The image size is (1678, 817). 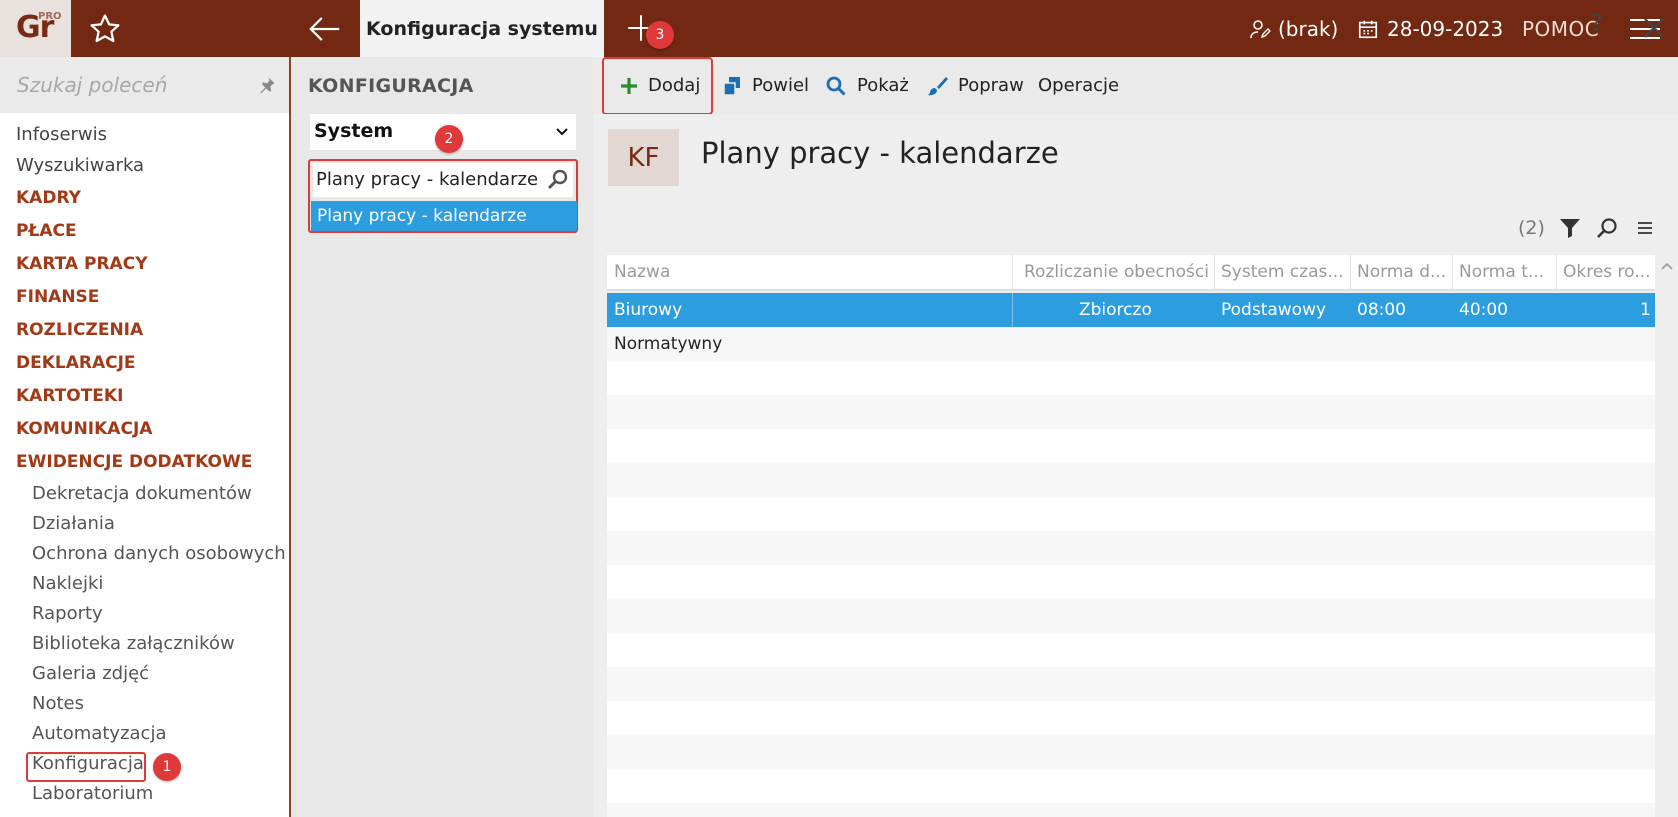 What do you see at coordinates (88, 763) in the screenshot?
I see `sidebar-subitem-konfiguracja: Konfiguracja` at bounding box center [88, 763].